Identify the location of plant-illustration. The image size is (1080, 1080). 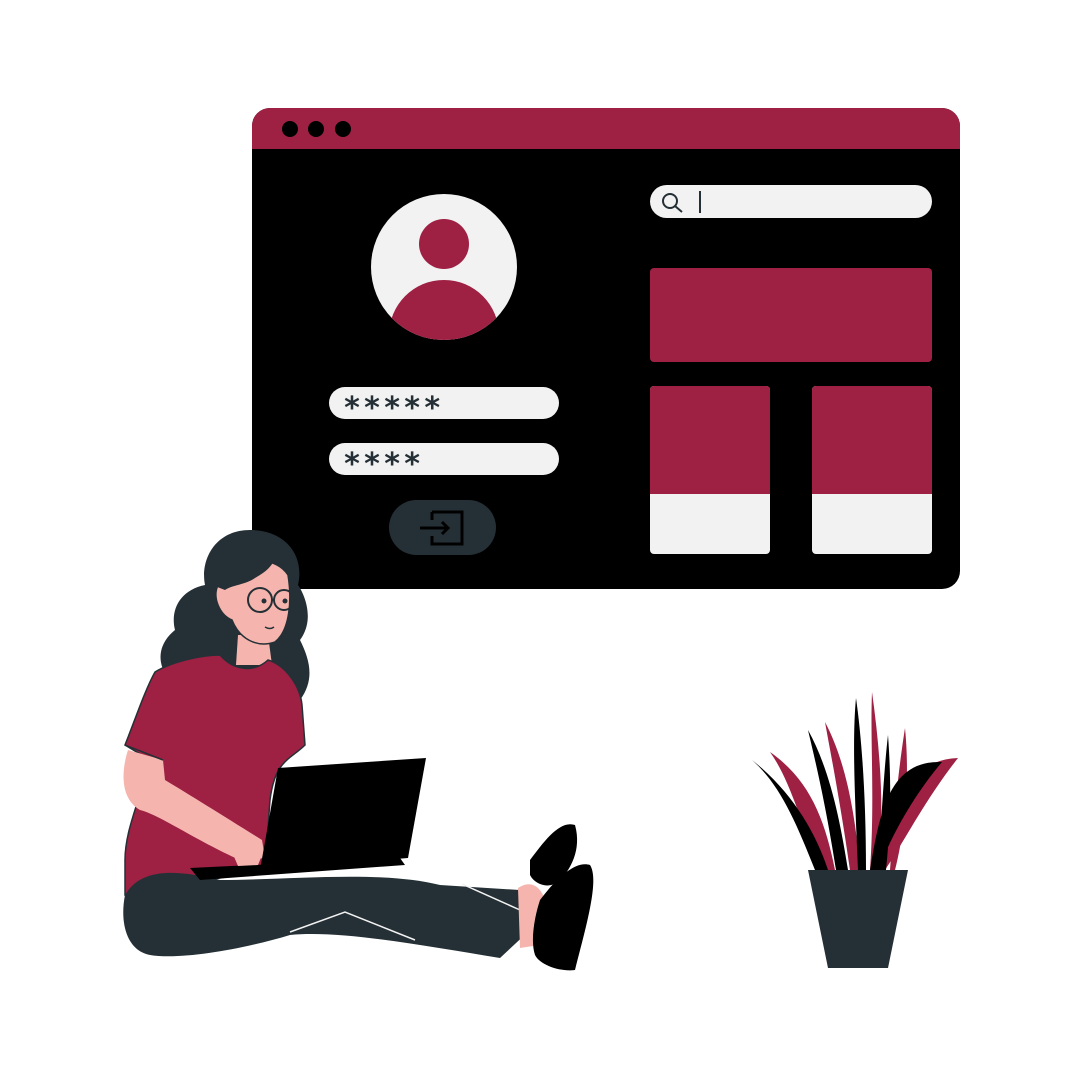
(855, 830).